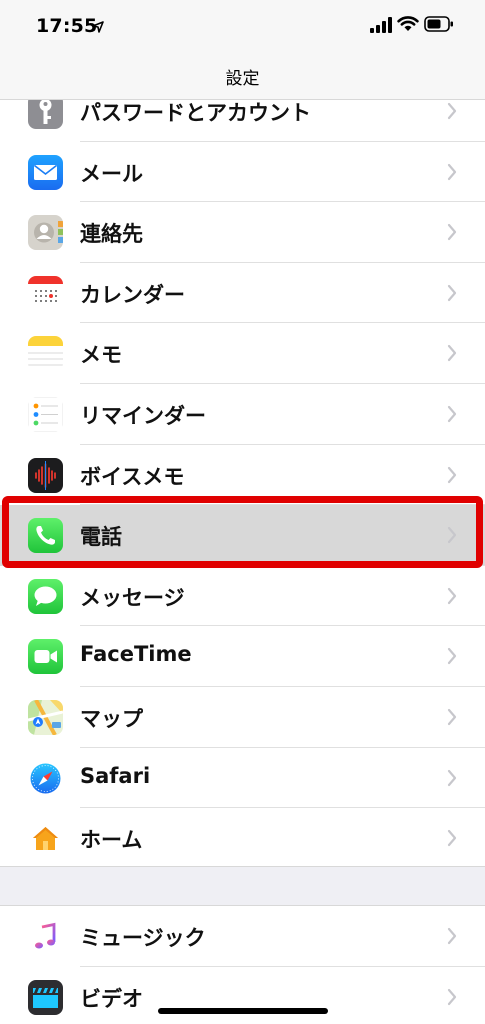 Image resolution: width=485 pixels, height=1024 pixels. I want to click on settings-item-contacts: 連絡先, so click(242, 232).